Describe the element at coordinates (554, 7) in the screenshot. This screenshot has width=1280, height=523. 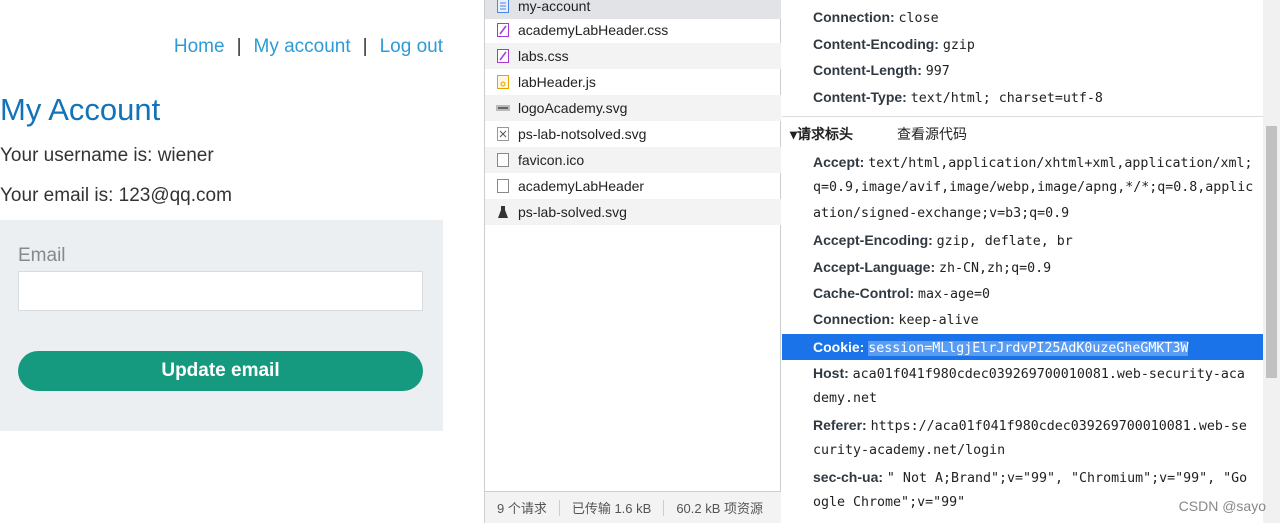
I see `request-name: my-account` at that location.